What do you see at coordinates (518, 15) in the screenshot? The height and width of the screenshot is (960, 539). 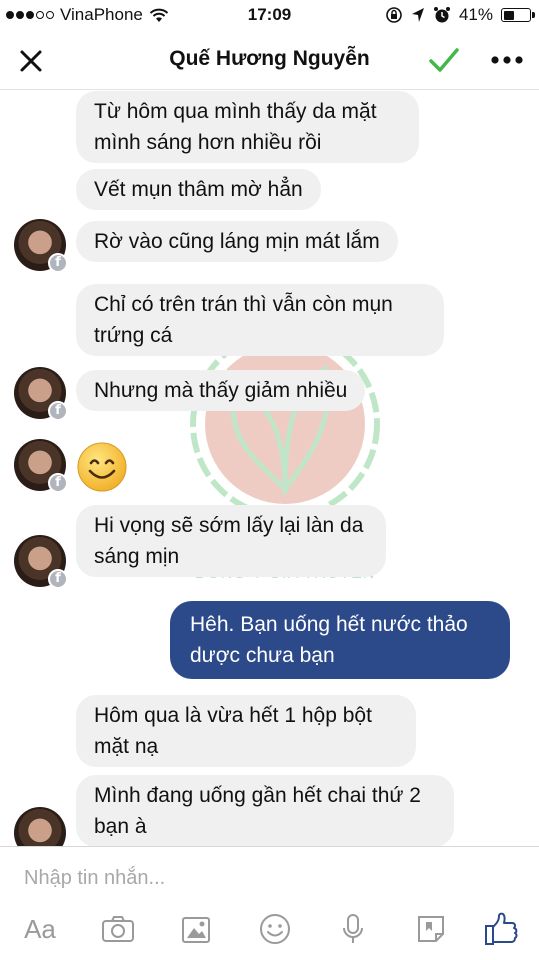 I see `battery-icon` at bounding box center [518, 15].